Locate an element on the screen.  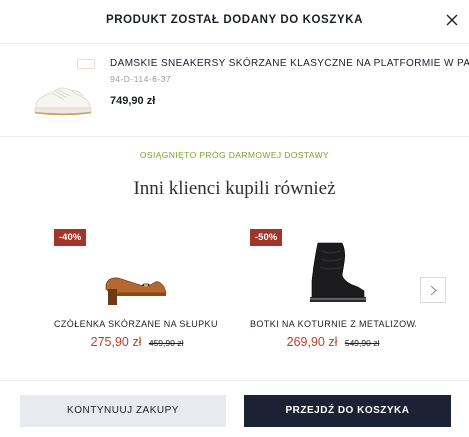
sale-price: 269,90 zł is located at coordinates (312, 342).